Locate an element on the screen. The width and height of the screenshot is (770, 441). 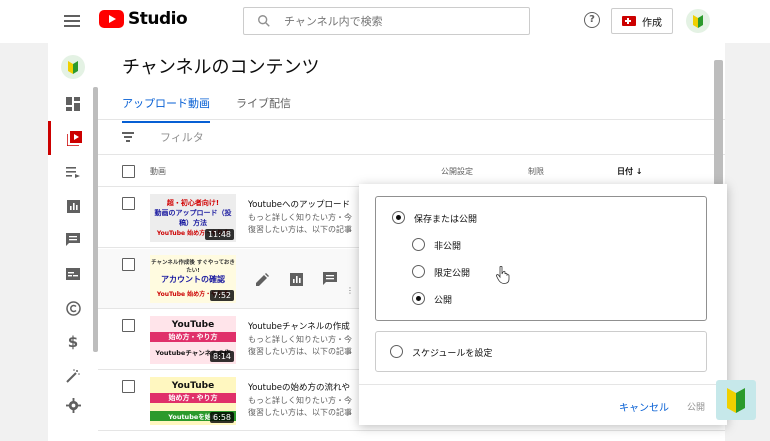
unlisted-radio is located at coordinates (418, 271).